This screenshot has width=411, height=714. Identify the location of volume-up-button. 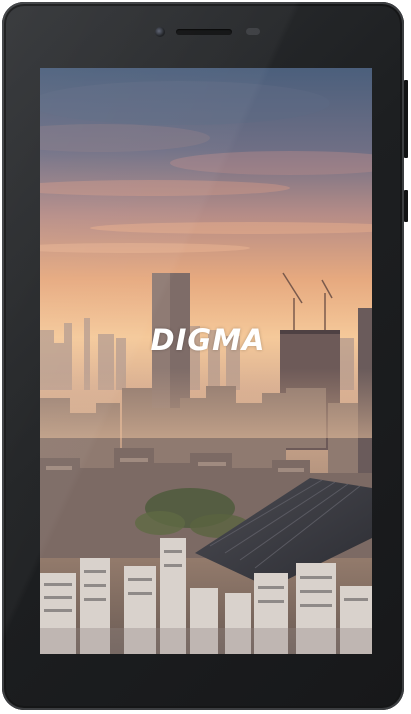
(406, 119).